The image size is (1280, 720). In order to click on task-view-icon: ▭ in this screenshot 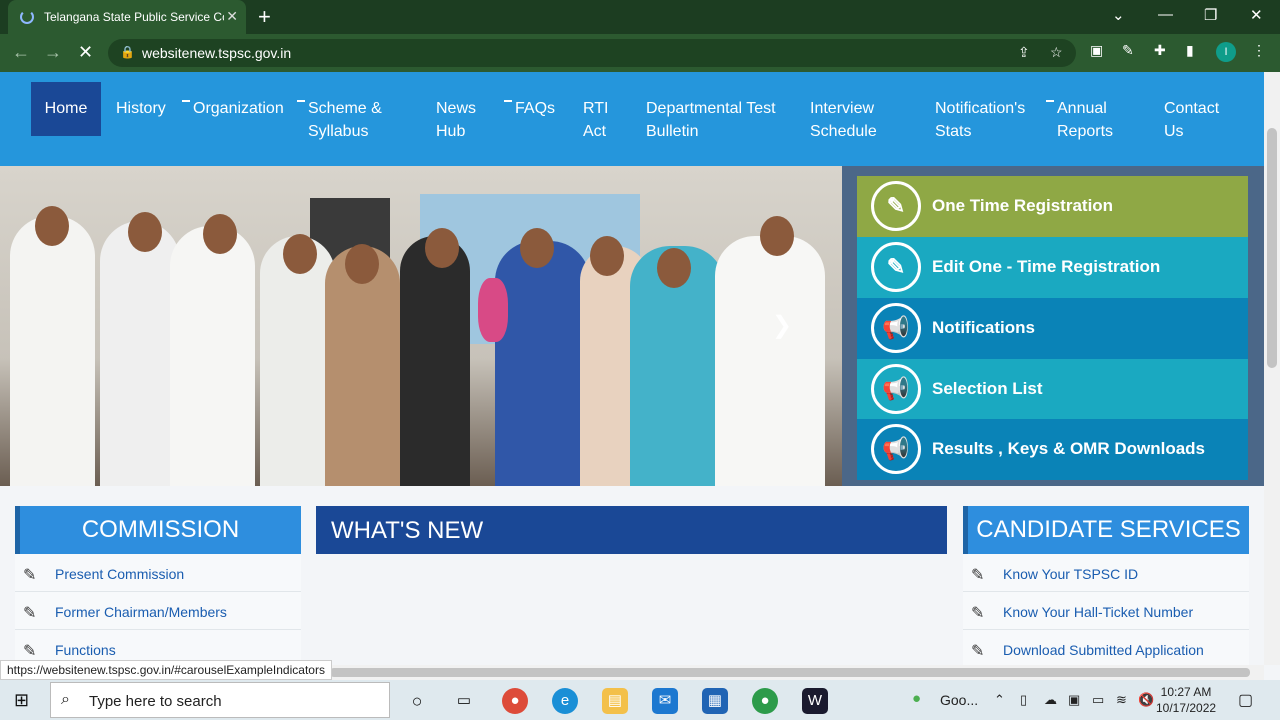, I will do `click(464, 701)`.